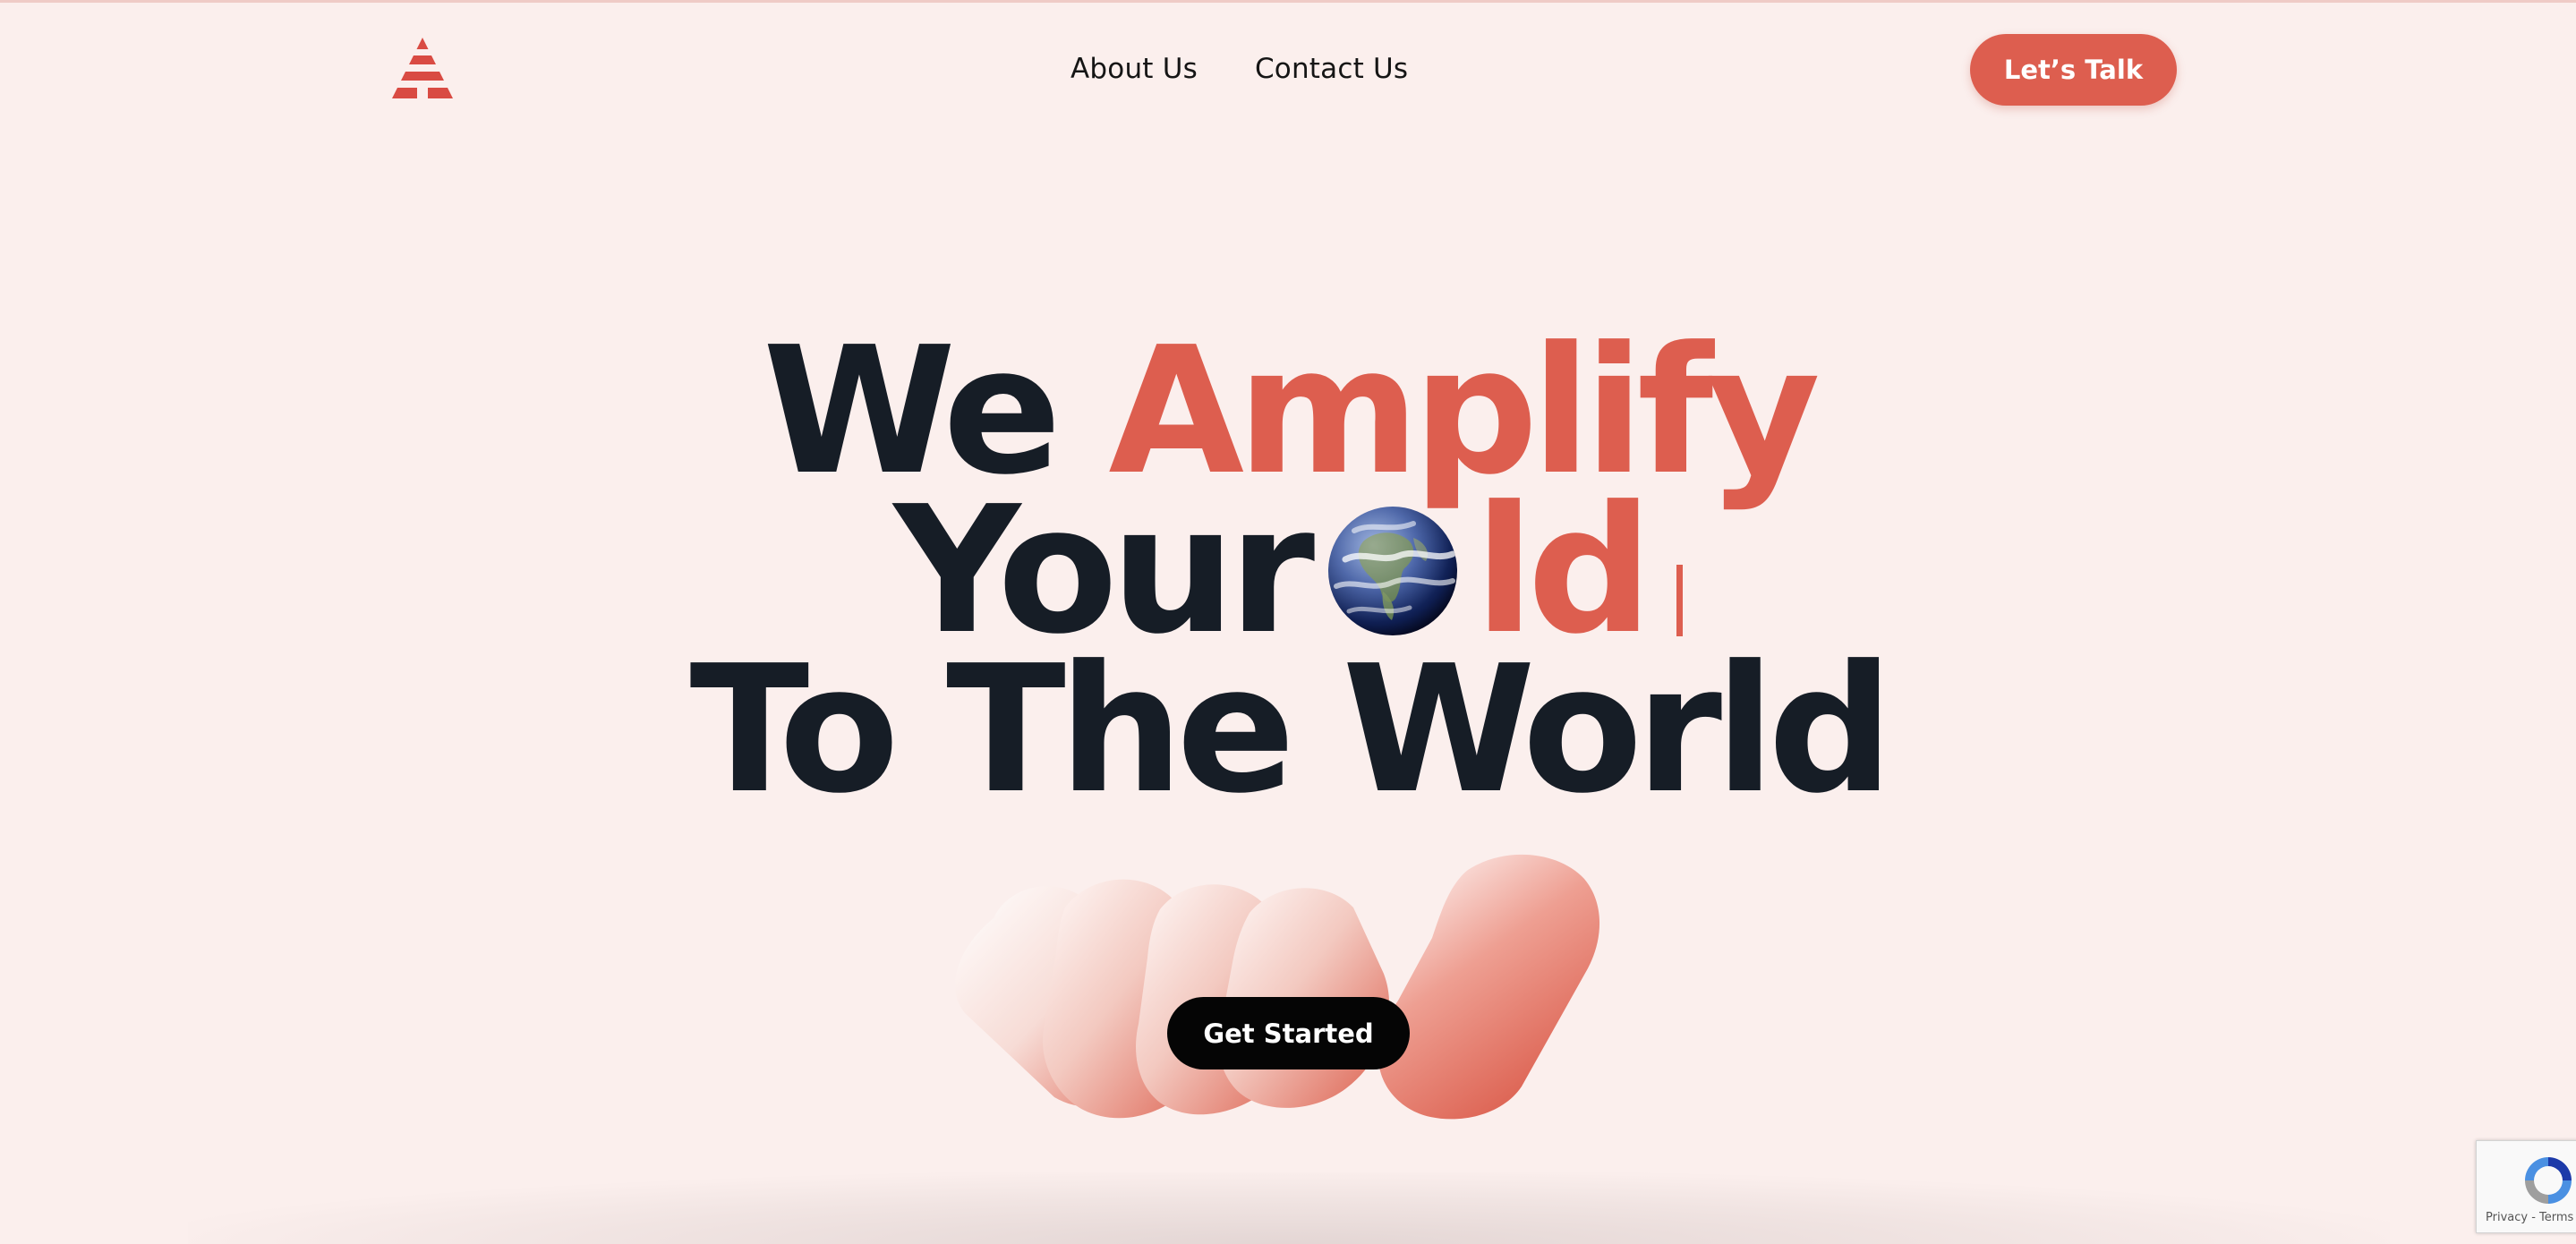 This screenshot has height=1244, width=2576. I want to click on recaptcha-badge: Privacy - Terms, so click(2526, 1187).